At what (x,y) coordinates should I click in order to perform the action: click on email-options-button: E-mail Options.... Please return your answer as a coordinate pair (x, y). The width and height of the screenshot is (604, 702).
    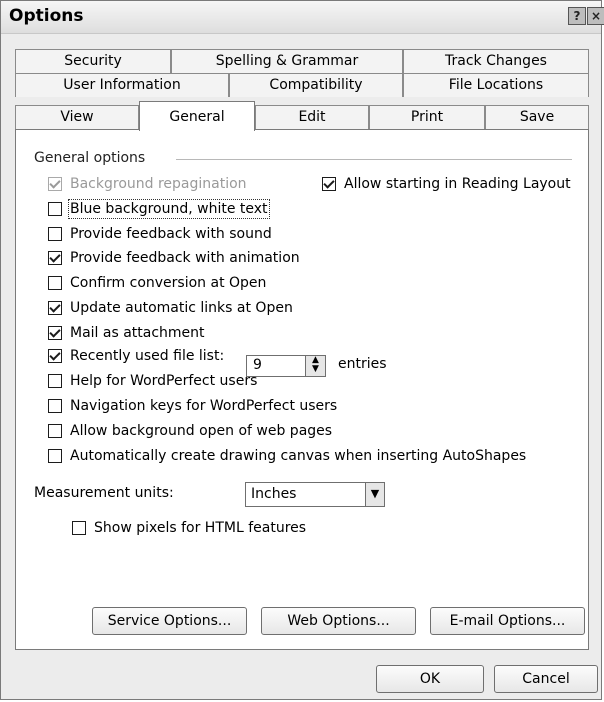
    Looking at the image, I should click on (507, 621).